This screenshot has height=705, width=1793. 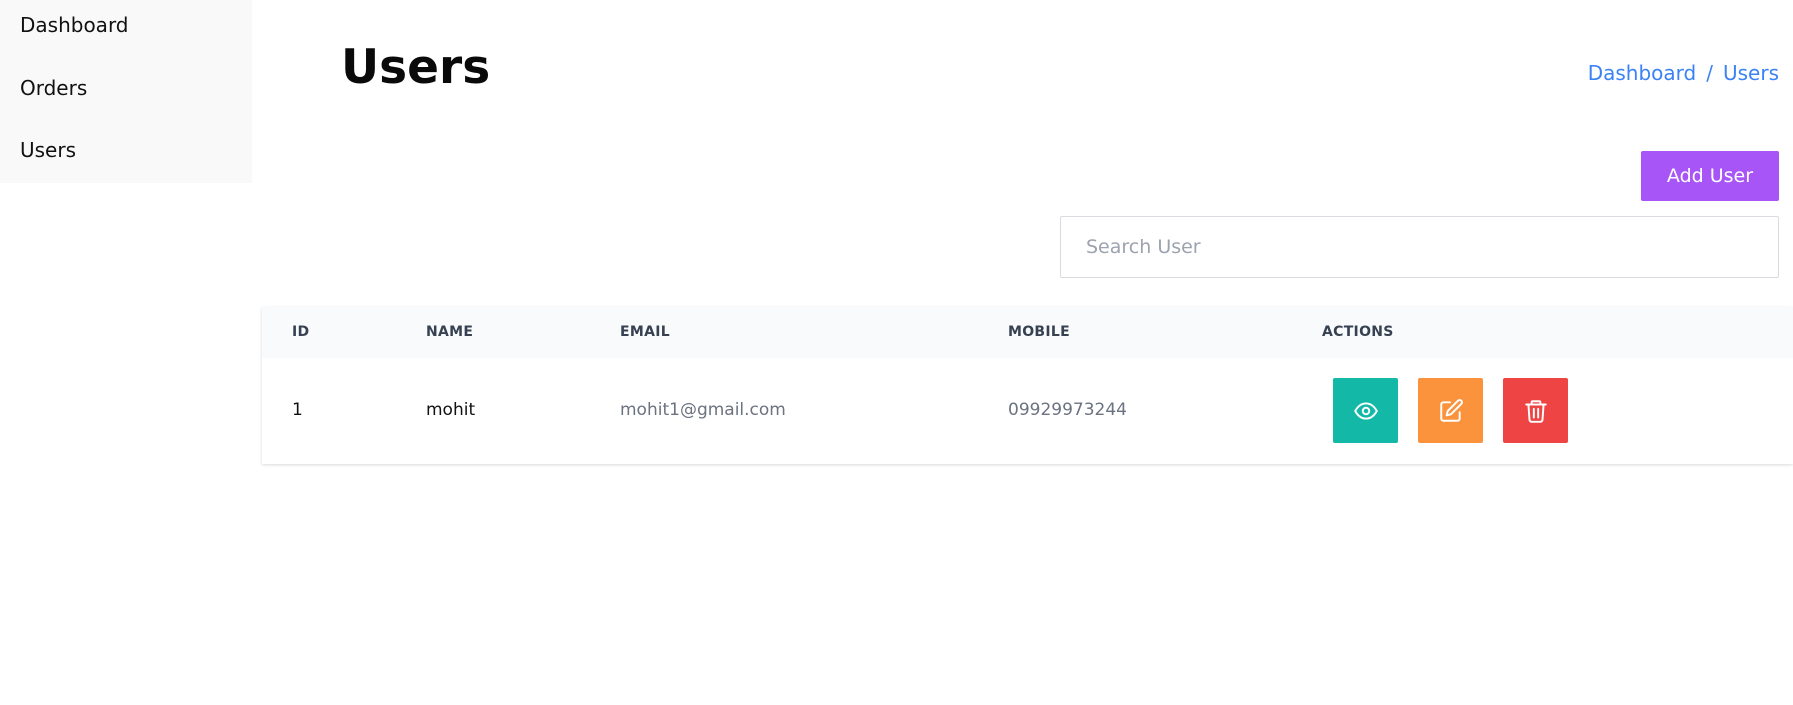 What do you see at coordinates (301, 332) in the screenshot?
I see `column-header-id: ID` at bounding box center [301, 332].